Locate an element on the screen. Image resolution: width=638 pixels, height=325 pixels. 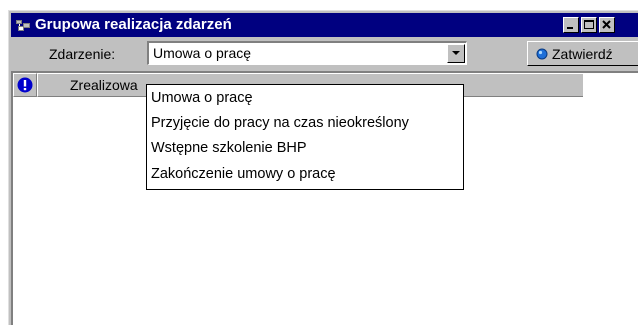
column-header-completed-label: Zrealizowa is located at coordinates (104, 85).